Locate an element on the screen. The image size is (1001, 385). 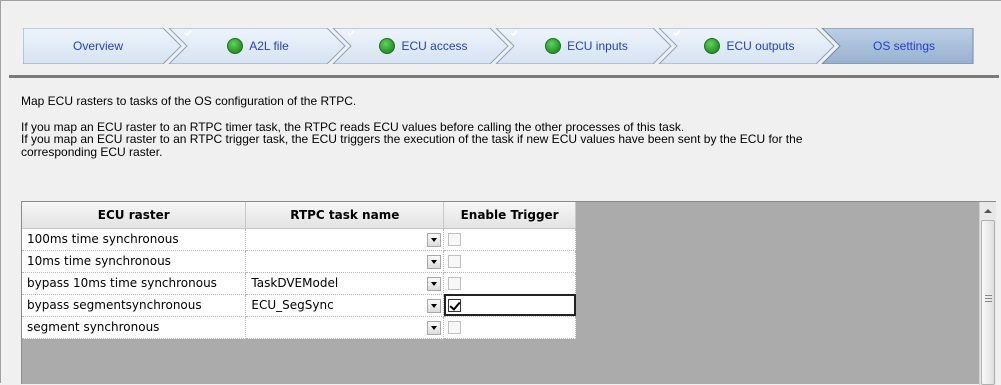
rtpc-task-value: ECU_SegSync is located at coordinates (292, 305).